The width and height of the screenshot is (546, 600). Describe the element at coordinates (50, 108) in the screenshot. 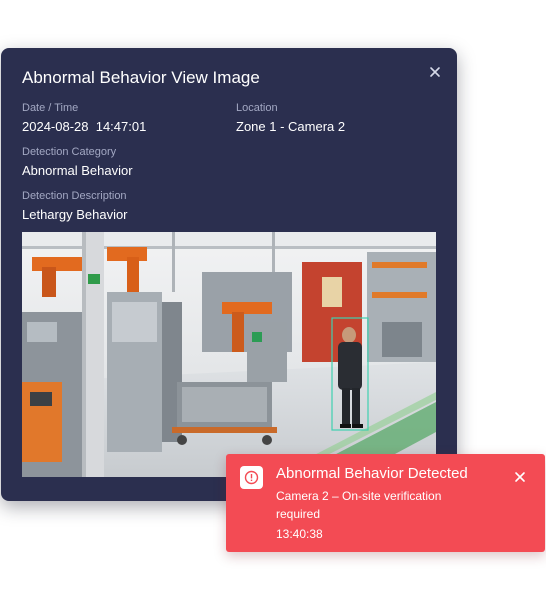

I see `datetime-label: Date / Time` at that location.